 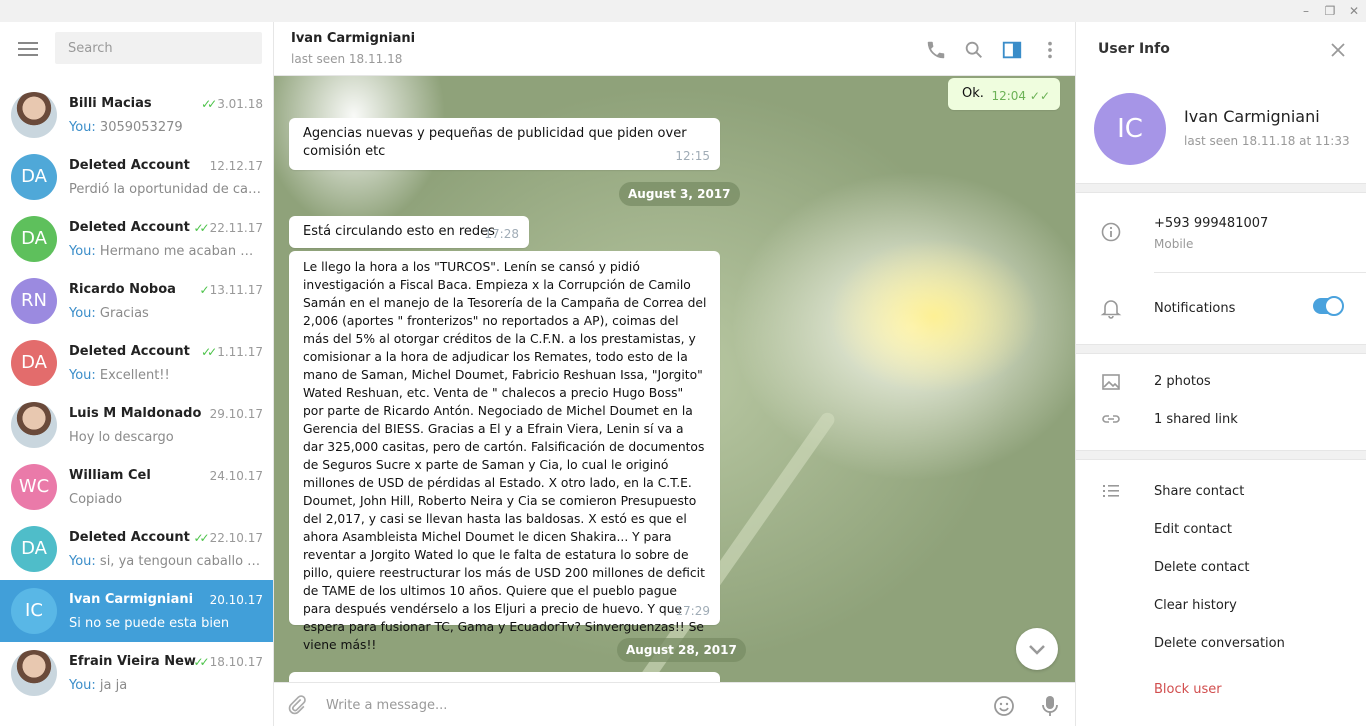 I want to click on info-icon, so click(x=1111, y=232).